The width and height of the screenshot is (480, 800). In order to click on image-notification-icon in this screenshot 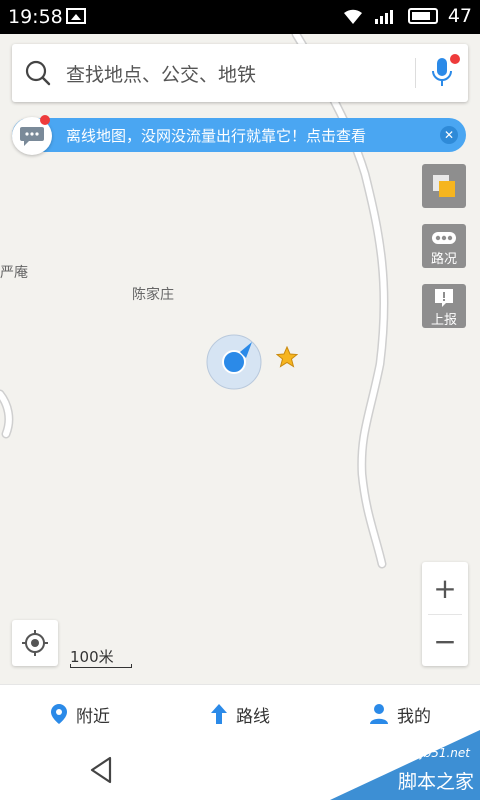, I will do `click(76, 16)`.